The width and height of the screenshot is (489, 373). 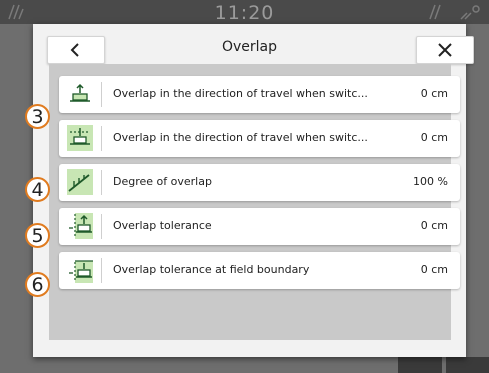 I want to click on status-bar: 11:20, so click(x=244, y=12).